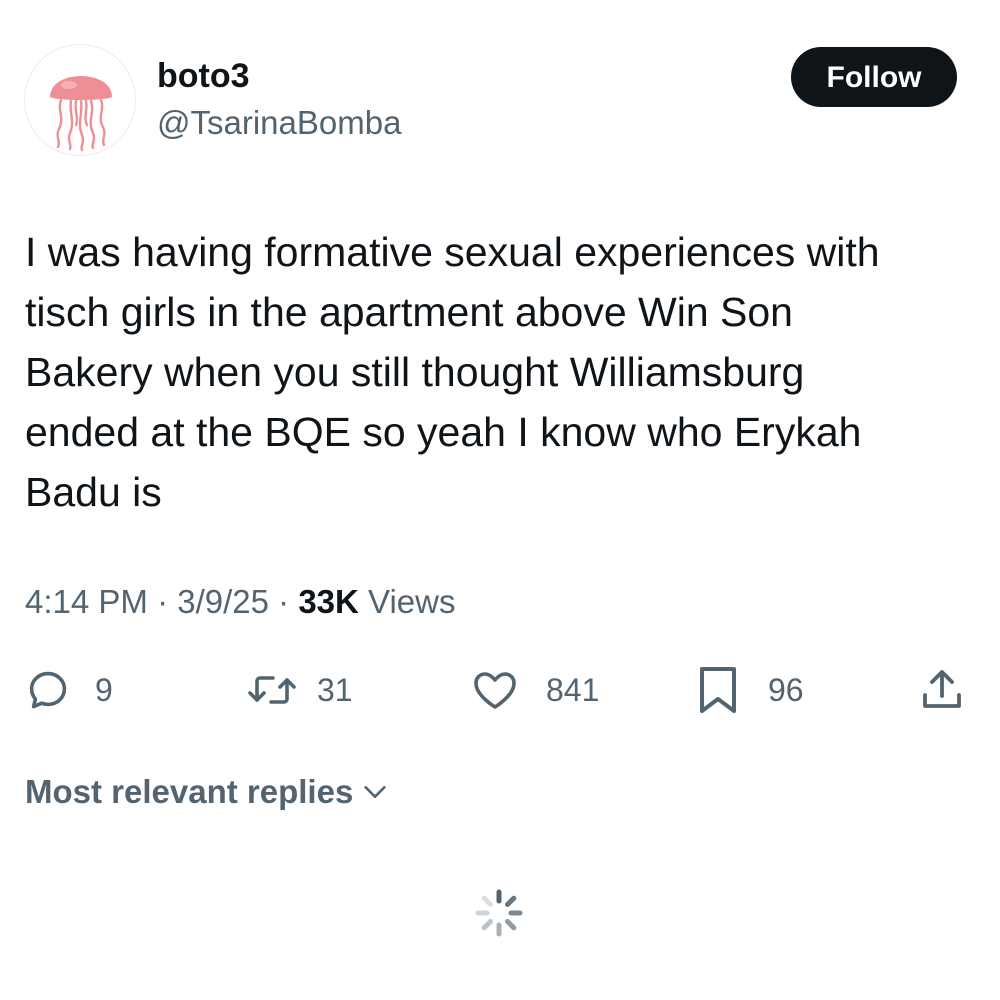 Image resolution: width=1000 pixels, height=1000 pixels. I want to click on replies-sort-dropdown: Most relevant replies, so click(207, 792).